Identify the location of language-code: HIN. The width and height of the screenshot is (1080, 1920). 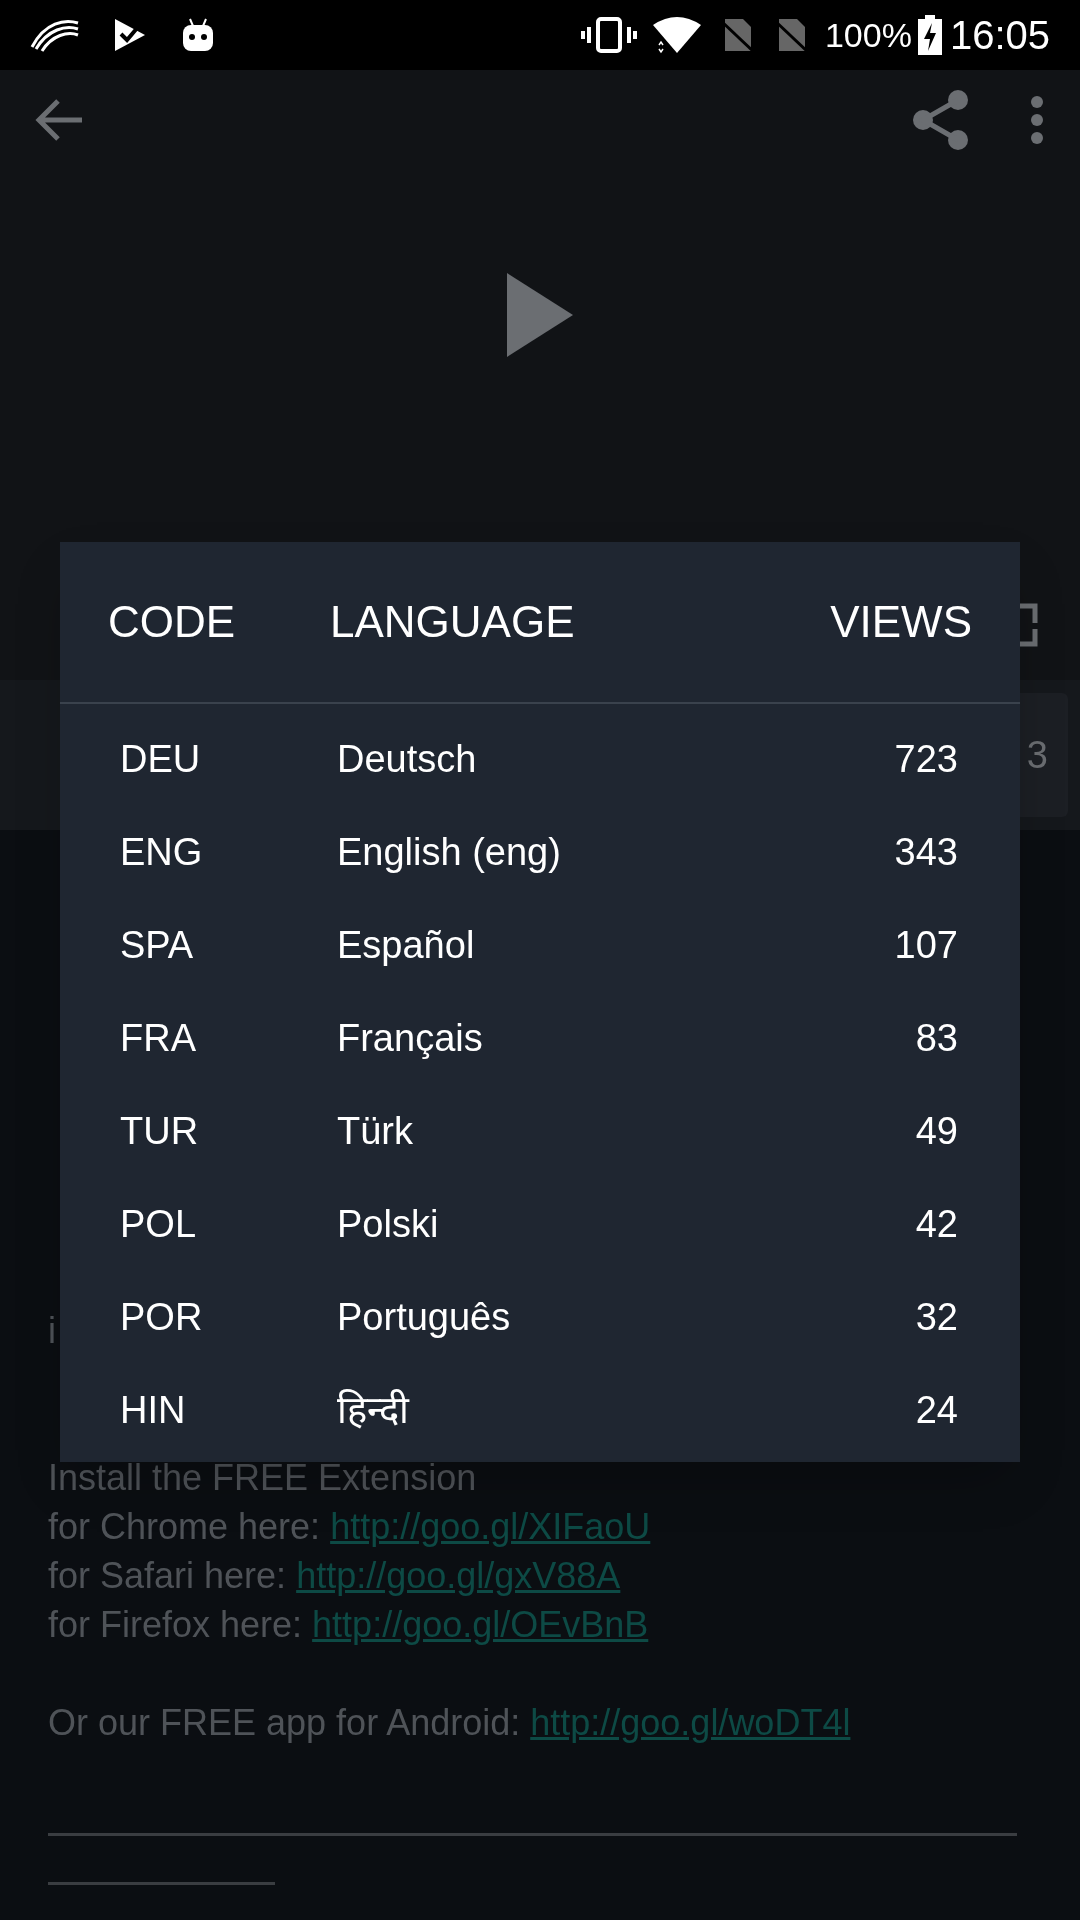
(153, 1410).